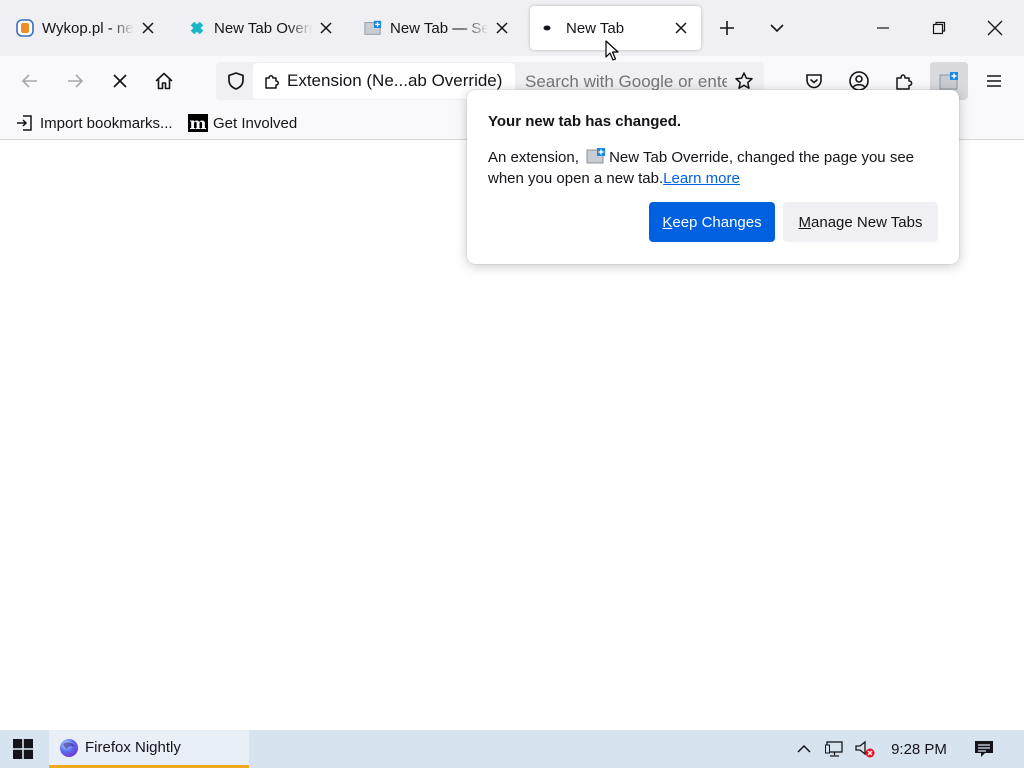 This screenshot has width=1024, height=768. I want to click on account-icon, so click(859, 81).